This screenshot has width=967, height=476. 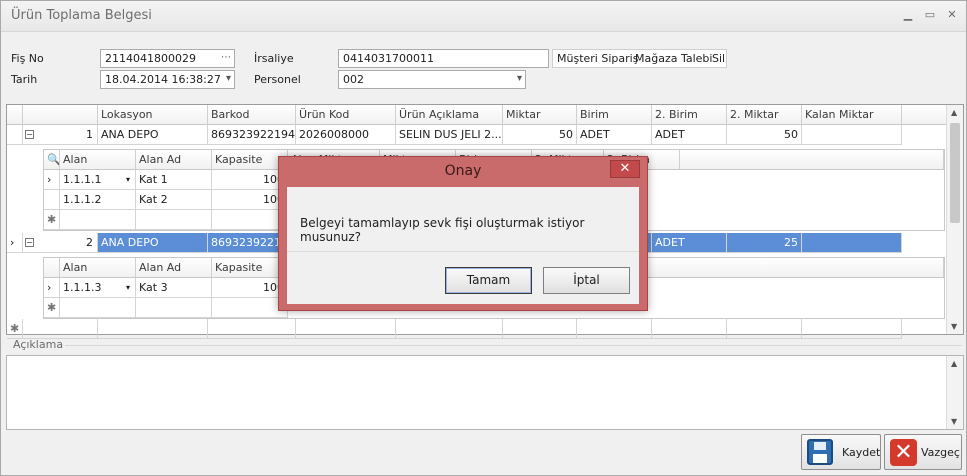 What do you see at coordinates (174, 288) in the screenshot?
I see `sub-cell-alan-ad: Kat 3` at bounding box center [174, 288].